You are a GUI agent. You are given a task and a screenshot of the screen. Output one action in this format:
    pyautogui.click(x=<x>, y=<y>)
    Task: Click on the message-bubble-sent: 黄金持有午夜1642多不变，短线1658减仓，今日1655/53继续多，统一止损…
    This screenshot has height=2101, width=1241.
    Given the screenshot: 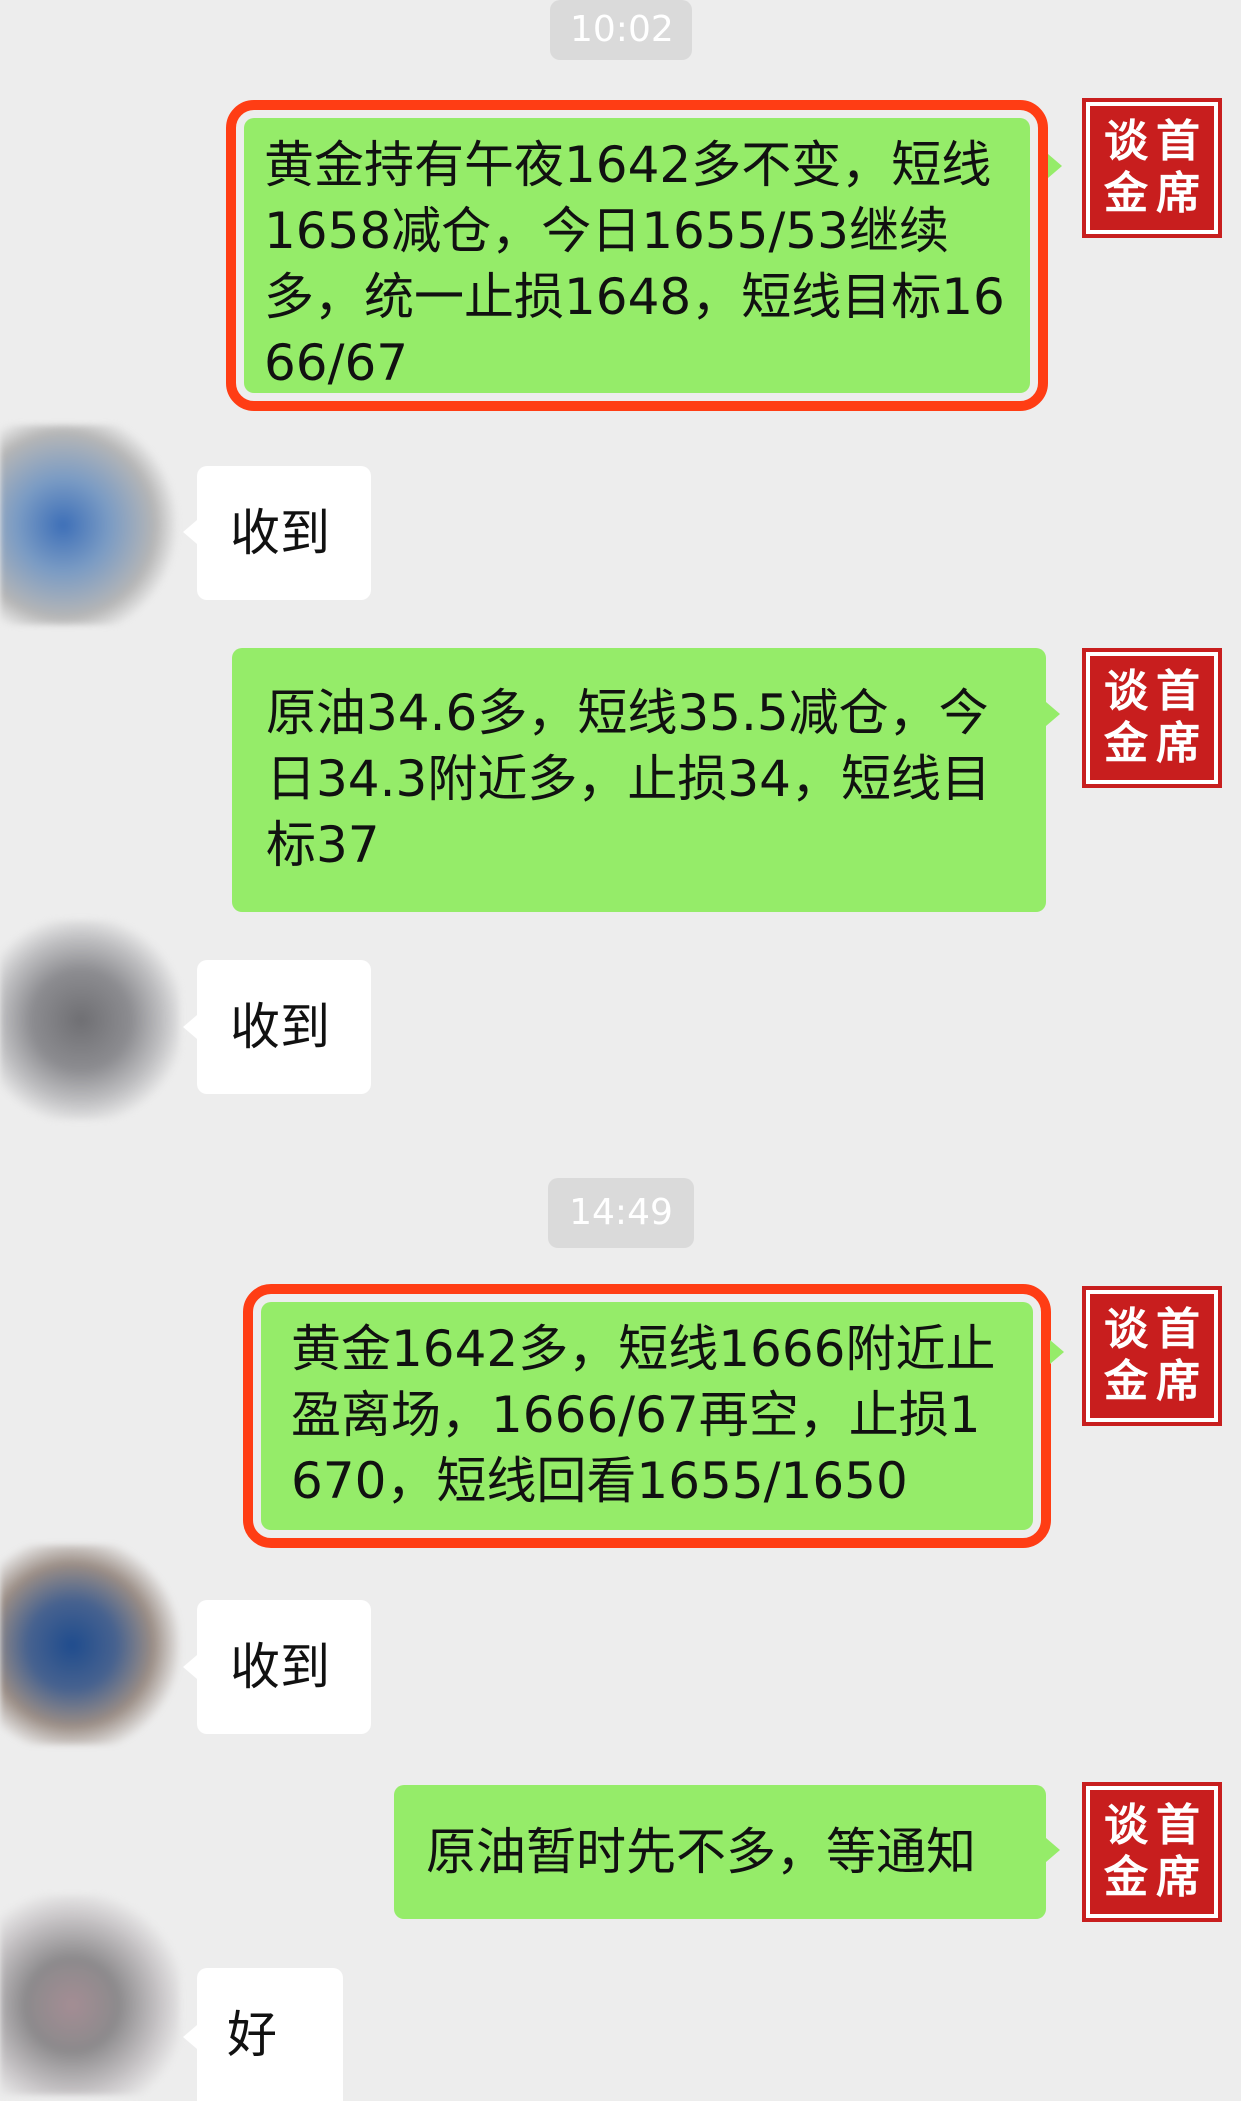 What is the action you would take?
    pyautogui.click(x=637, y=255)
    